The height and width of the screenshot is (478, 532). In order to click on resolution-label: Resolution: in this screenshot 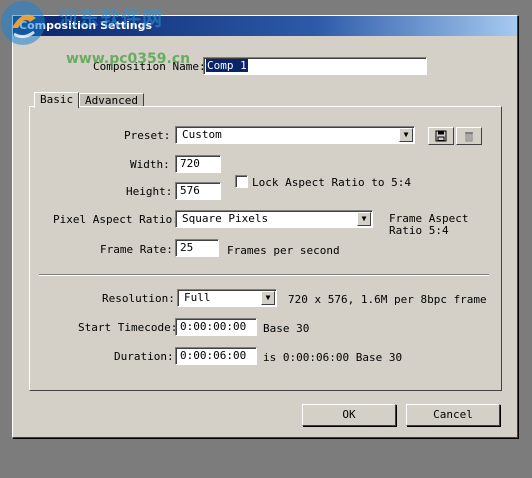, I will do `click(138, 298)`.